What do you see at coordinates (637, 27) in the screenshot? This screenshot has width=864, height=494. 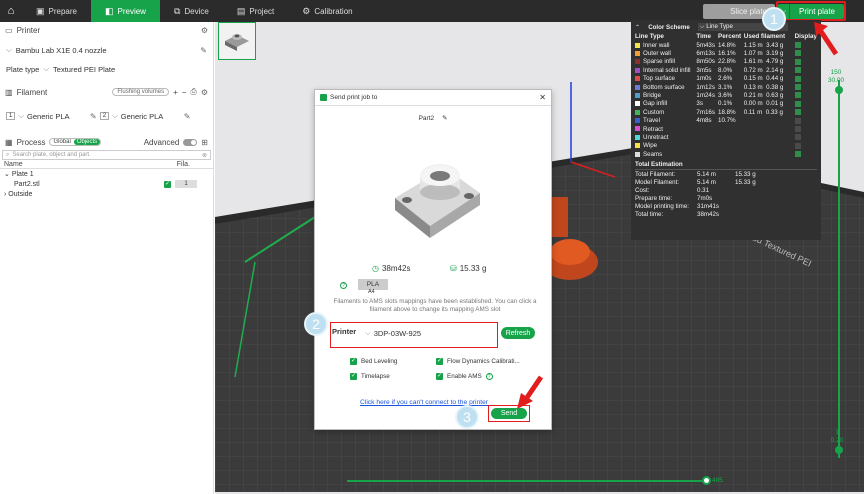 I see `collapse-icon: ⌃` at bounding box center [637, 27].